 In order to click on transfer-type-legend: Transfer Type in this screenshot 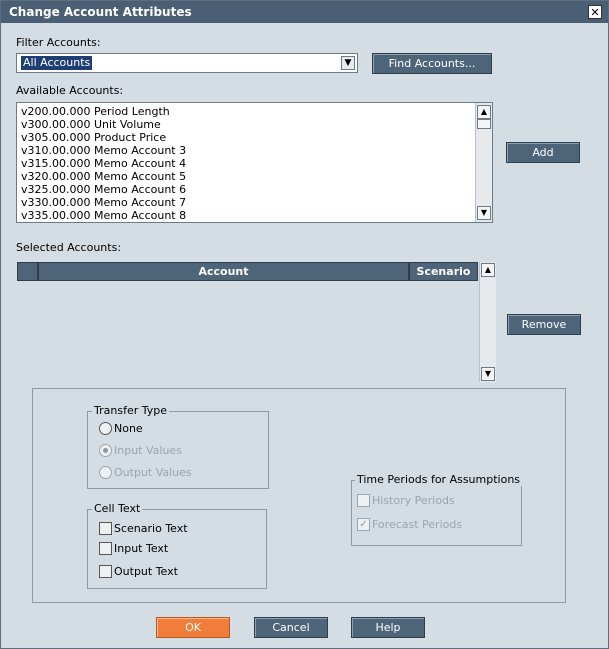, I will do `click(130, 410)`.